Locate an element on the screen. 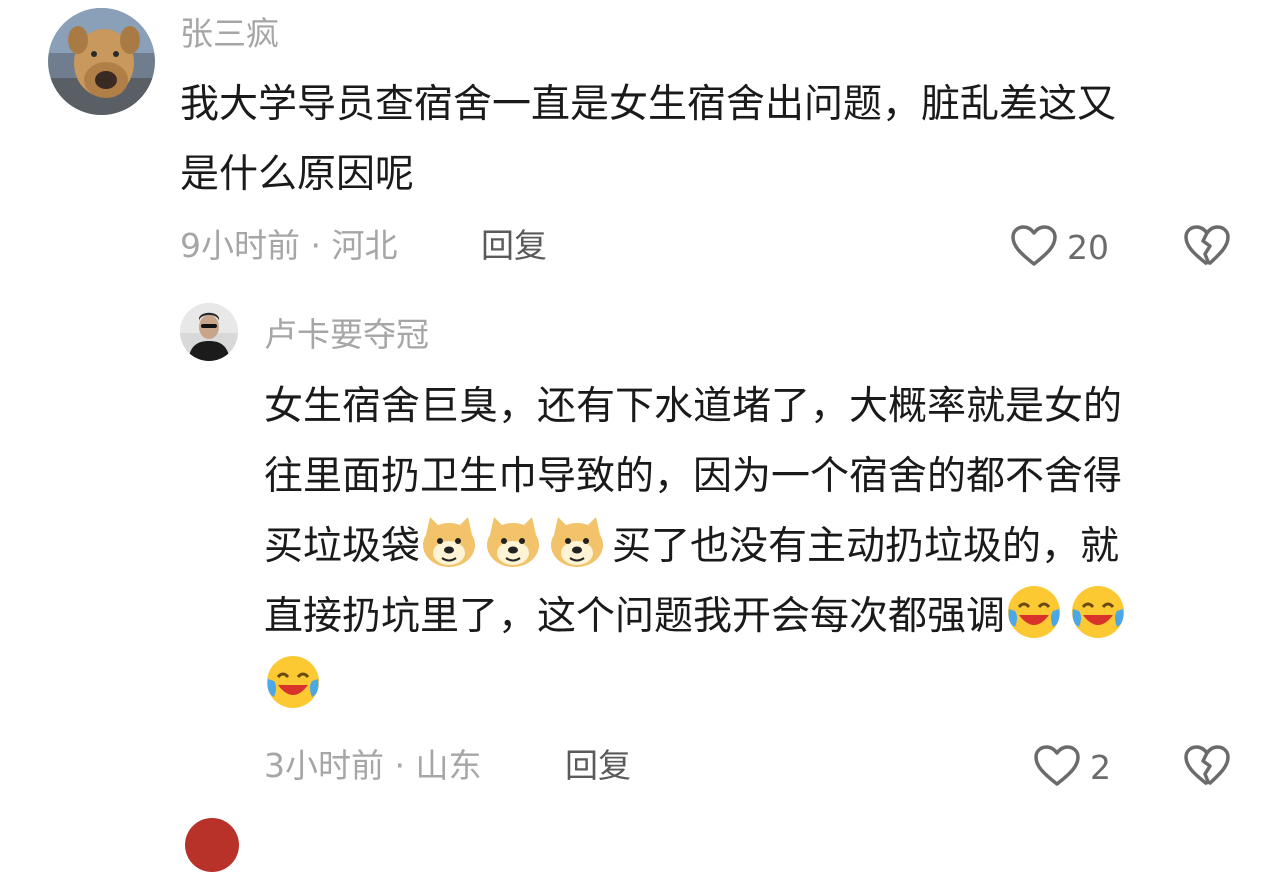 The height and width of the screenshot is (872, 1280). comment-text-line is located at coordinates (698, 687).